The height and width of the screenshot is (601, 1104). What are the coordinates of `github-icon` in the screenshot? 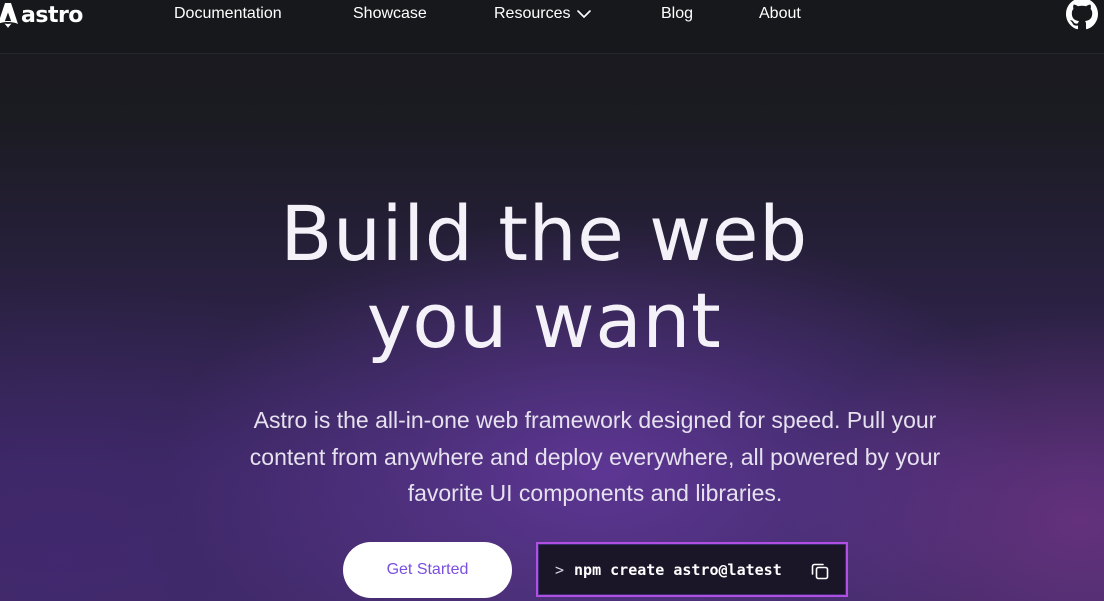 It's located at (1082, 15).